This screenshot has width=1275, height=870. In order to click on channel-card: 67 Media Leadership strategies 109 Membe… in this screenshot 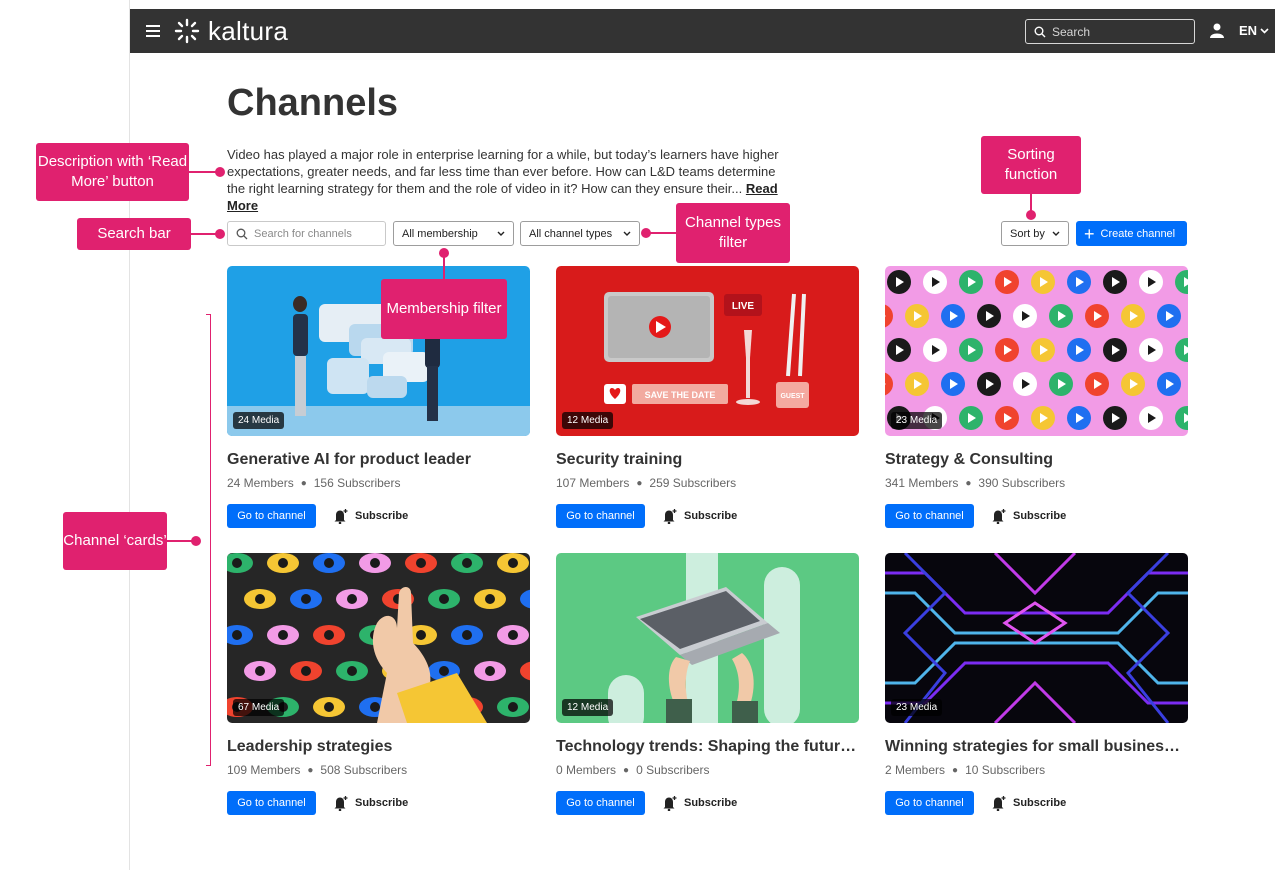, I will do `click(378, 684)`.